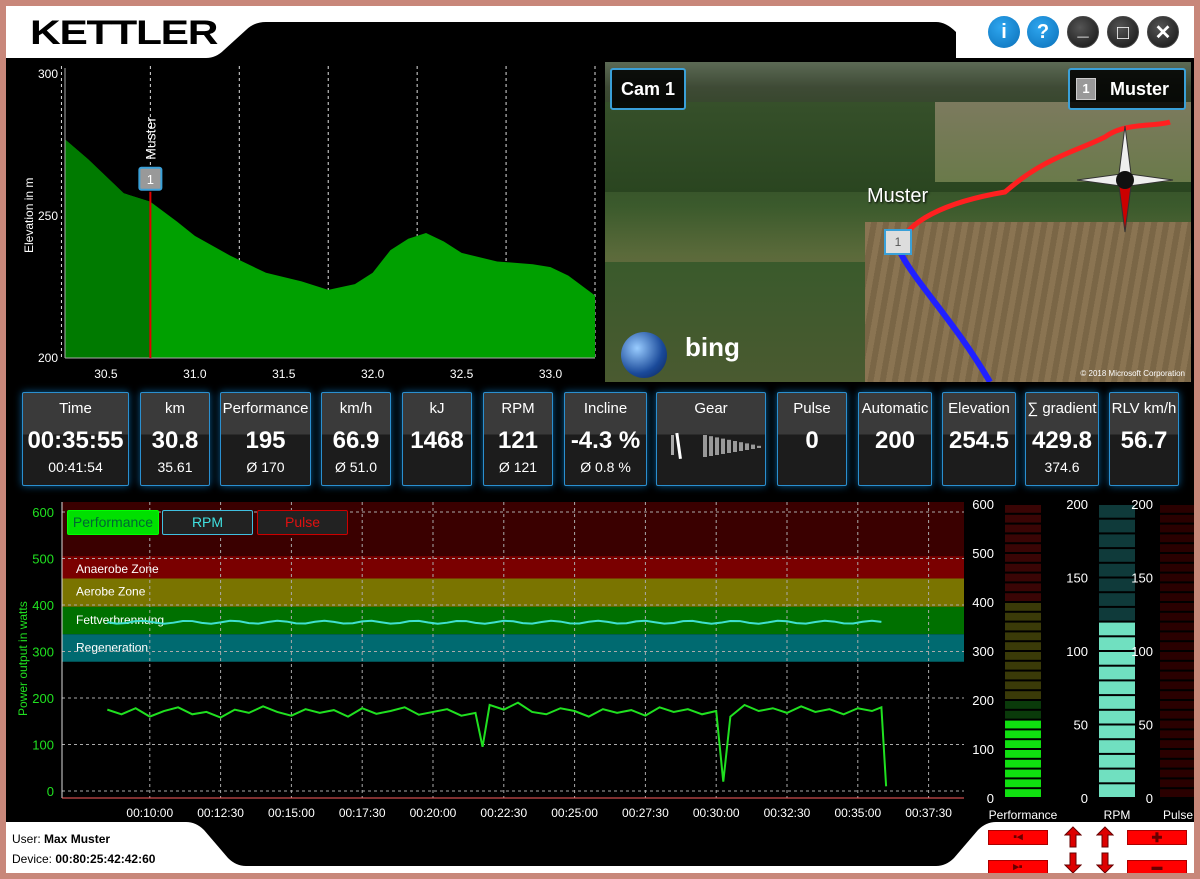  Describe the element at coordinates (43, 605) in the screenshot. I see `y-tick-label: 400` at that location.